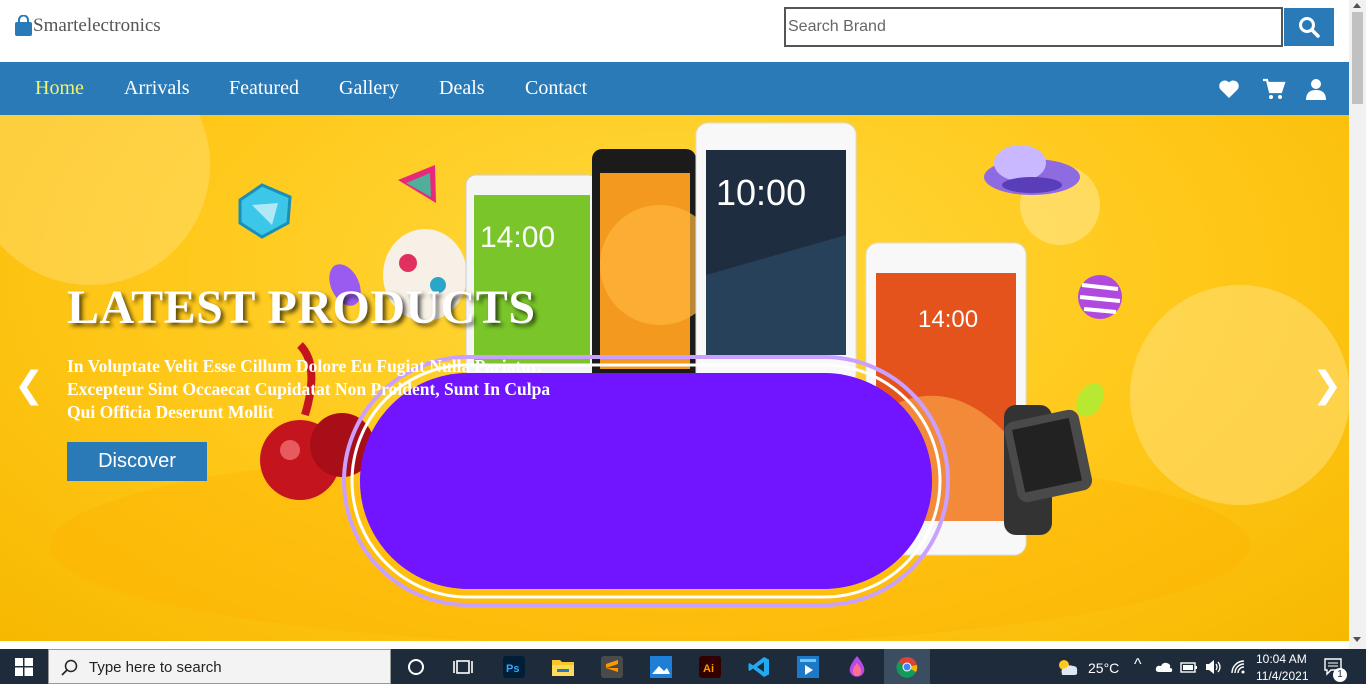 The height and width of the screenshot is (684, 1366). What do you see at coordinates (907, 666) in the screenshot?
I see `chrome-icon` at bounding box center [907, 666].